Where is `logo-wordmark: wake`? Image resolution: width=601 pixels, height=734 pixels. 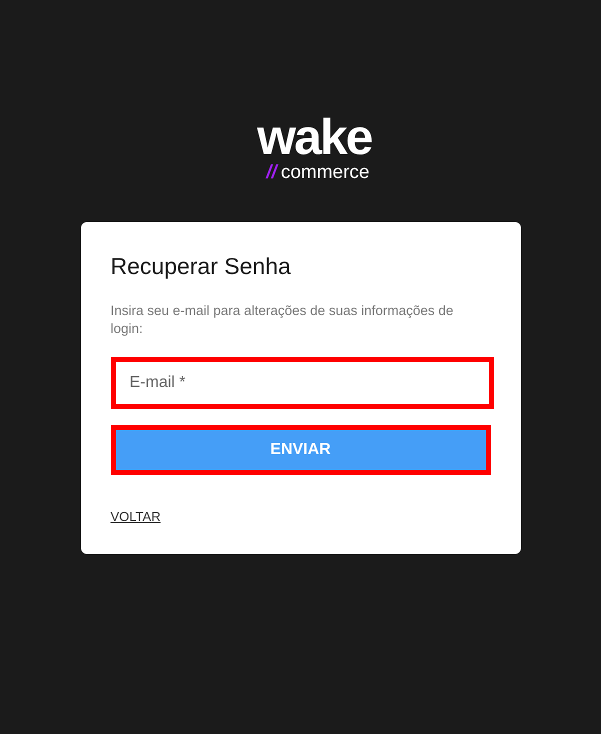
logo-wordmark: wake is located at coordinates (314, 137).